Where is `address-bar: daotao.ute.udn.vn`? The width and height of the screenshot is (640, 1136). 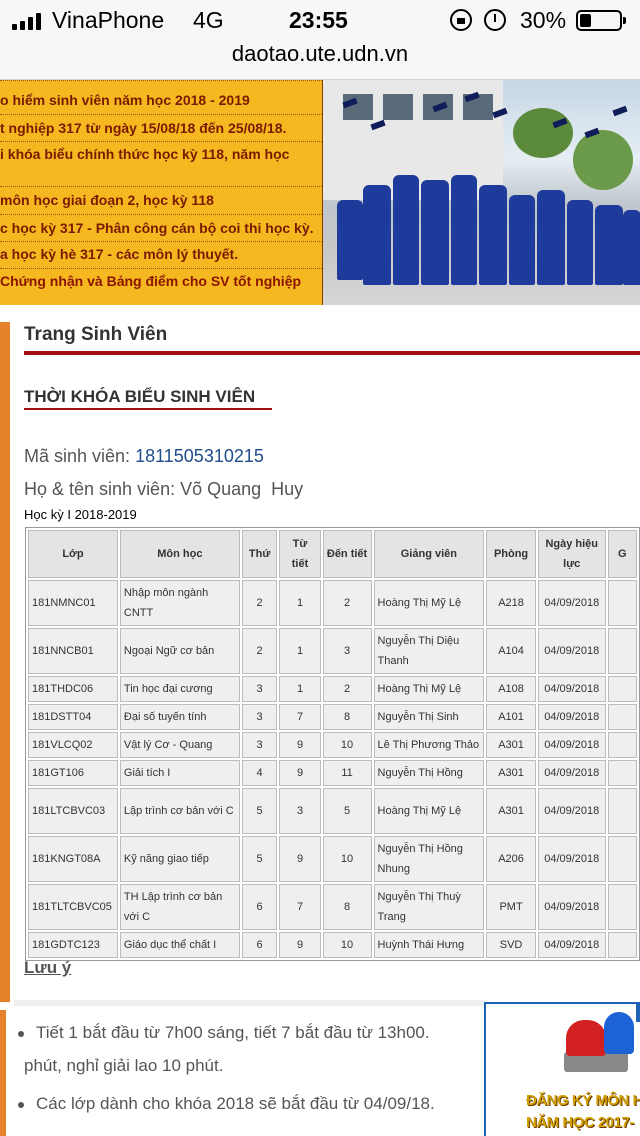
address-bar: daotao.ute.udn.vn is located at coordinates (320, 60).